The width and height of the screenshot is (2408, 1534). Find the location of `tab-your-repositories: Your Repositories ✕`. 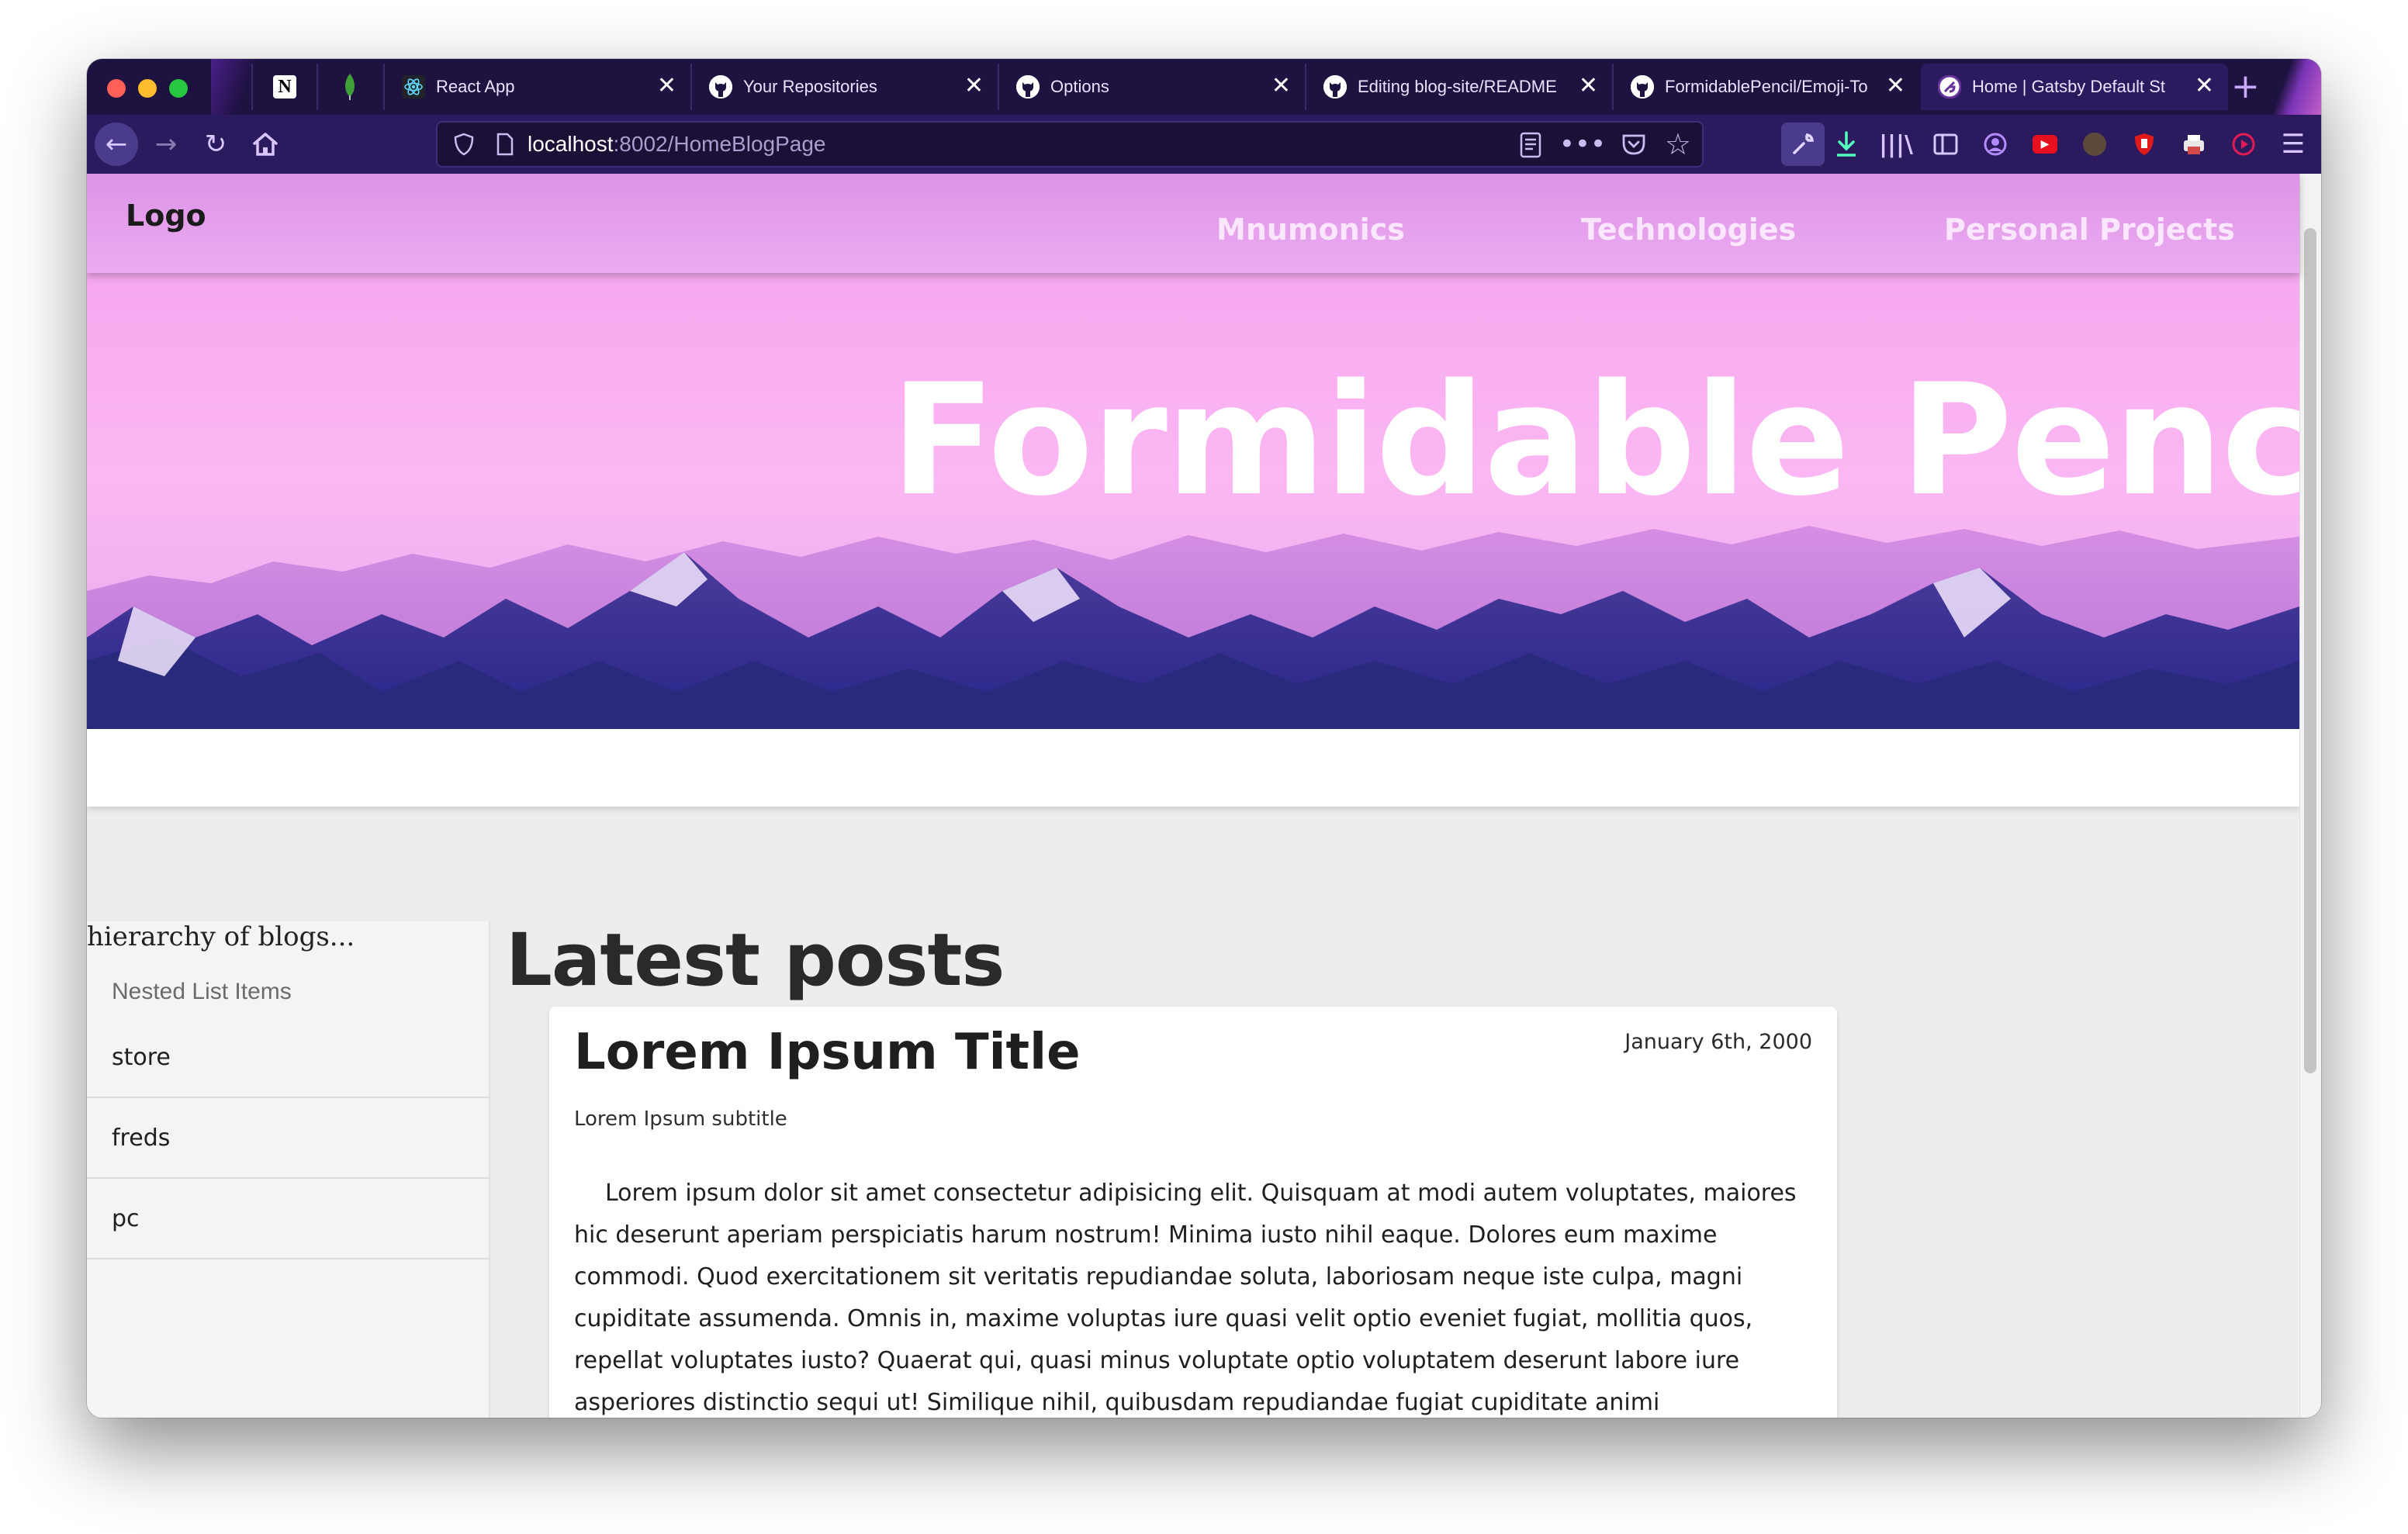

tab-your-repositories: Your Repositories ✕ is located at coordinates (844, 87).